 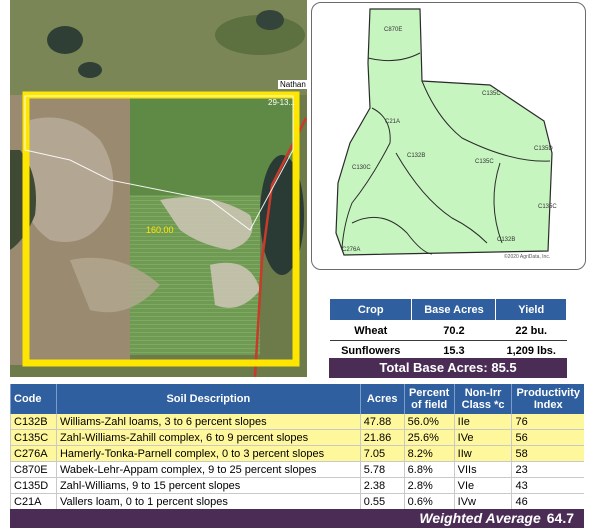 I want to click on soil-acres: 5.78, so click(x=382, y=469).